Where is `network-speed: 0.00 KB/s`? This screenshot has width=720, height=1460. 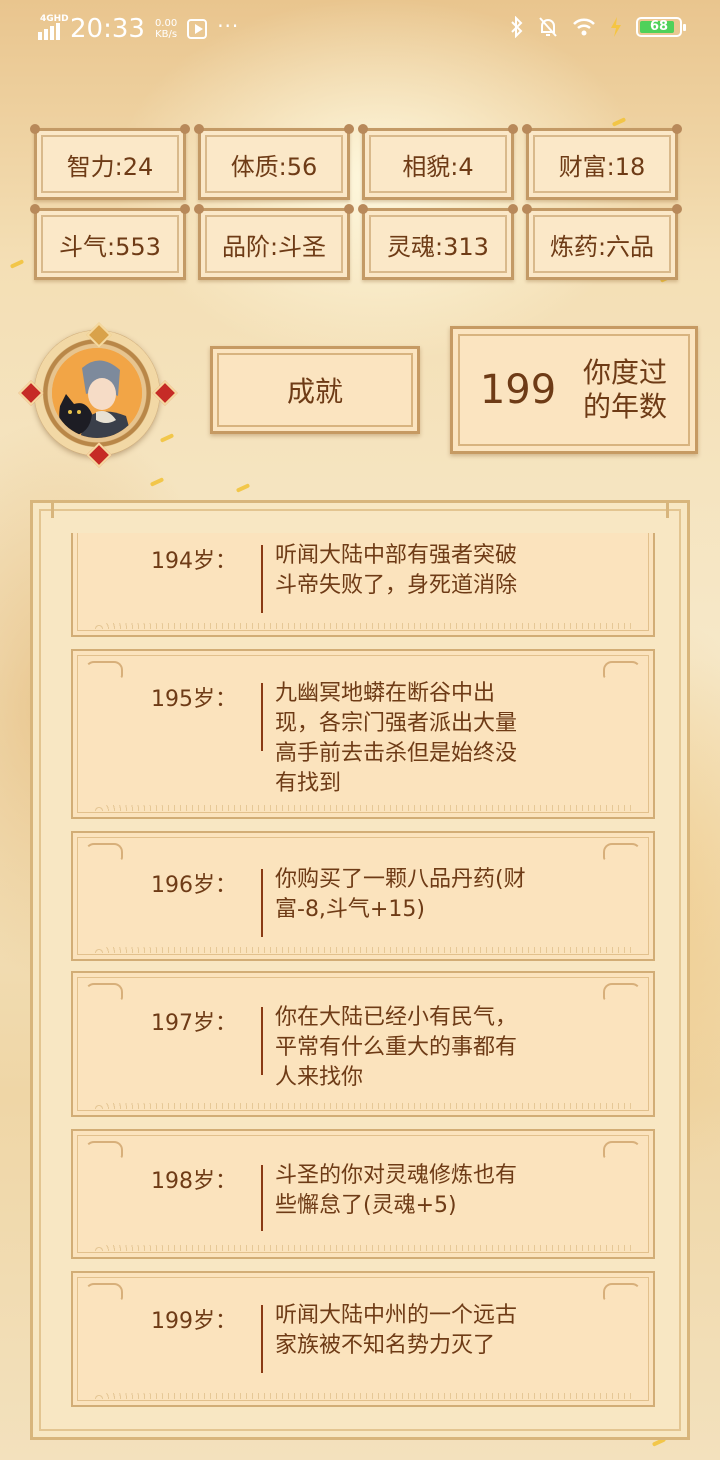
network-speed: 0.00 KB/s is located at coordinates (166, 29).